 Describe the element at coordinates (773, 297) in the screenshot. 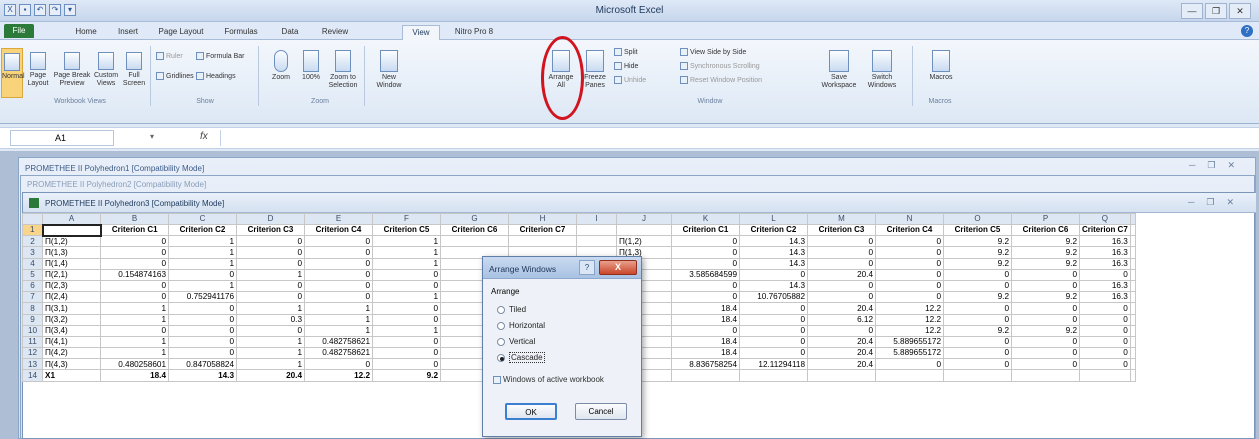

I see `table-cell: 10.76705882` at that location.